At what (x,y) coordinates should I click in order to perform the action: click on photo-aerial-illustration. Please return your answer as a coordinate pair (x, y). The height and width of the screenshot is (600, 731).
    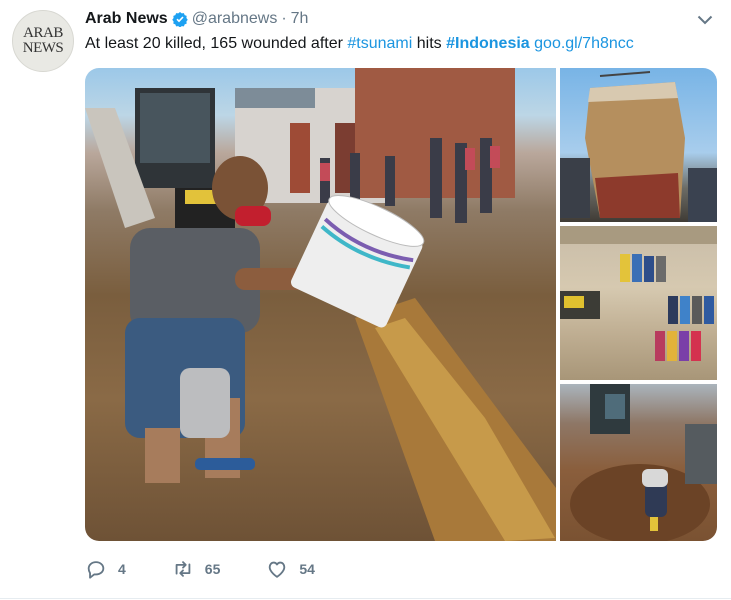
    Looking at the image, I should click on (638, 293).